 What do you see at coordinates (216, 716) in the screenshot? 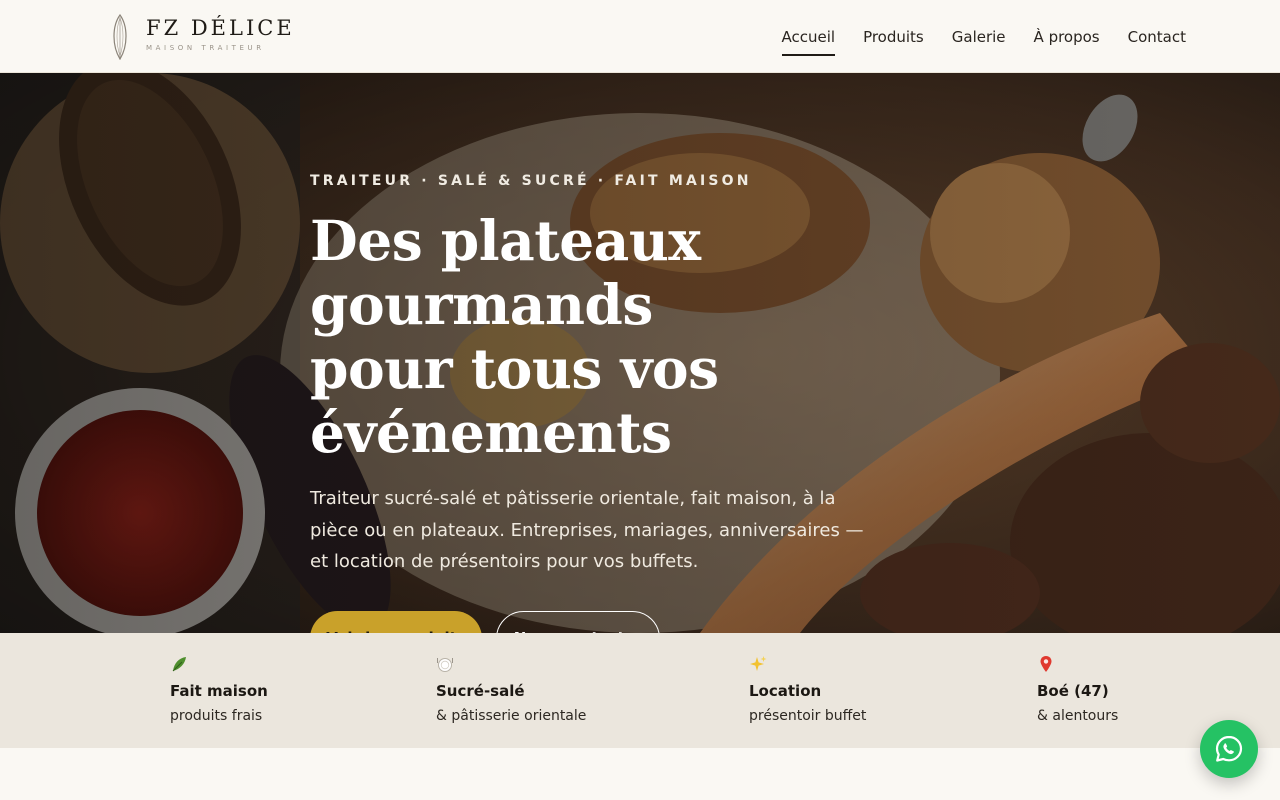
I see `feature-subtitle: produits frais` at bounding box center [216, 716].